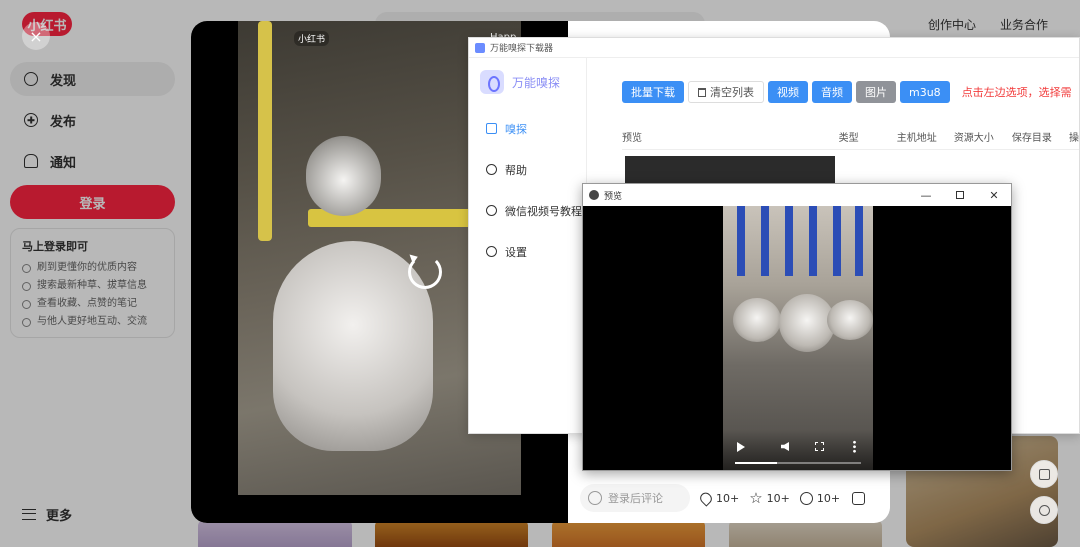 This screenshot has height=547, width=1080. Describe the element at coordinates (516, 129) in the screenshot. I see `menu-label: 嗅探` at that location.